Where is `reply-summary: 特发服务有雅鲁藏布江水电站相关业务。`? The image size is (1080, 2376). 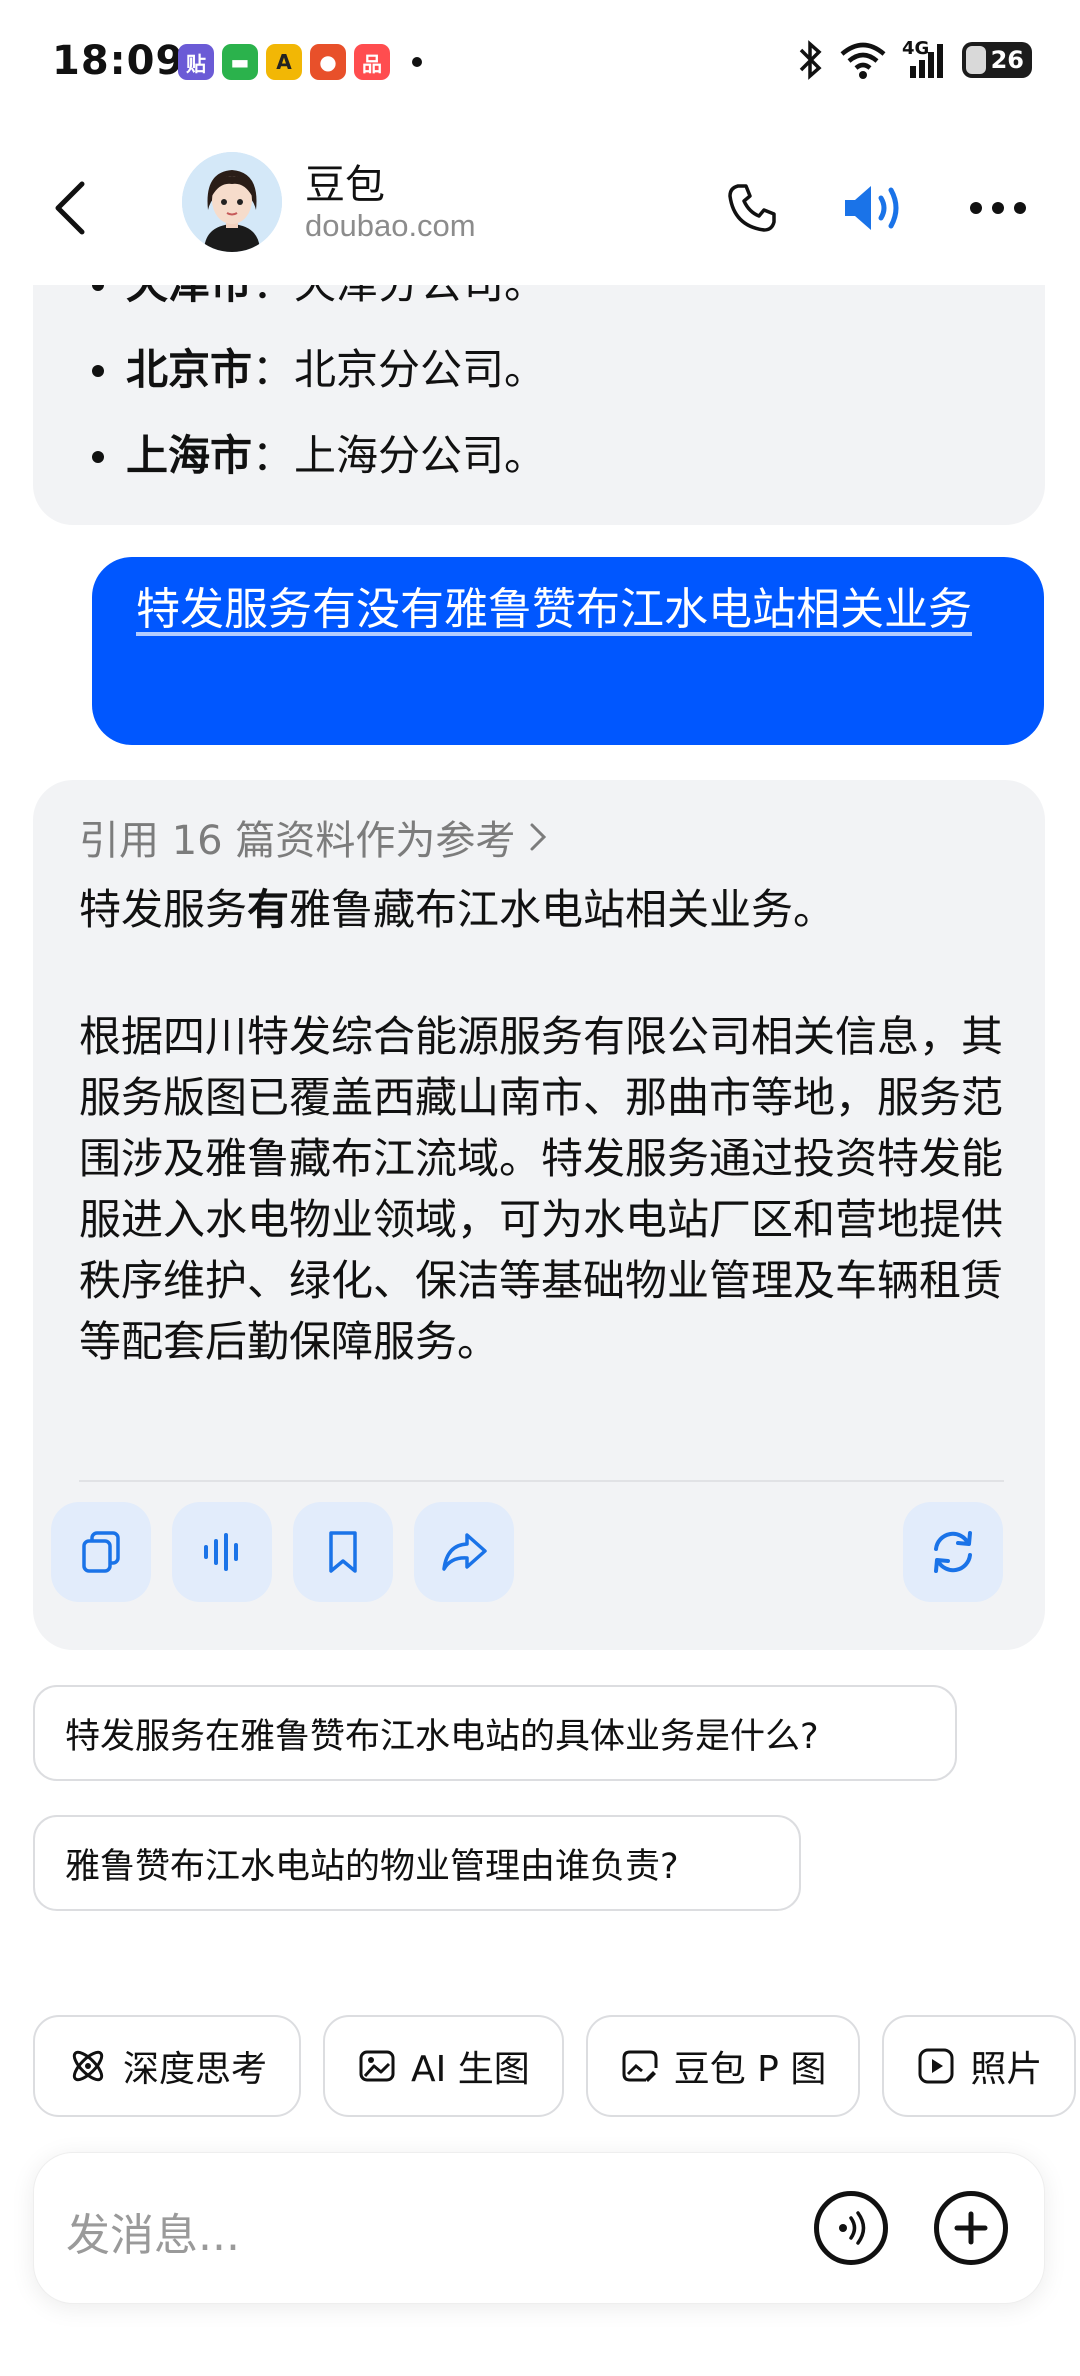
reply-summary: 特发服务有雅鲁藏布江水电站相关业务。 is located at coordinates (457, 909).